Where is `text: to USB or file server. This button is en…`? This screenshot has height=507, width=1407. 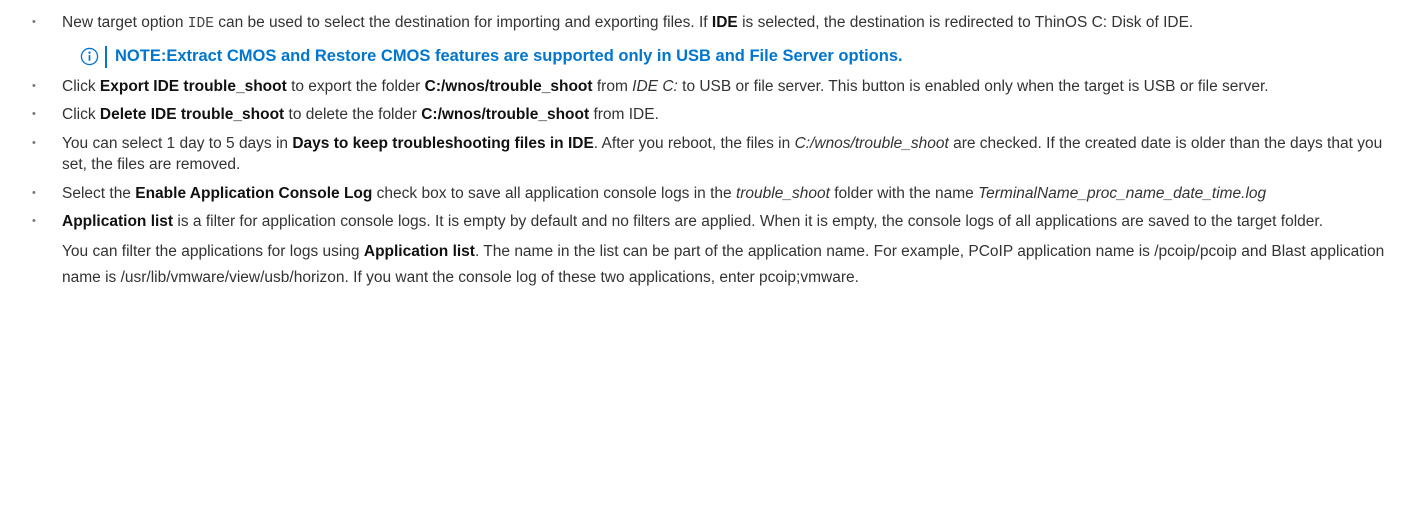 text: to USB or file server. This button is en… is located at coordinates (973, 86).